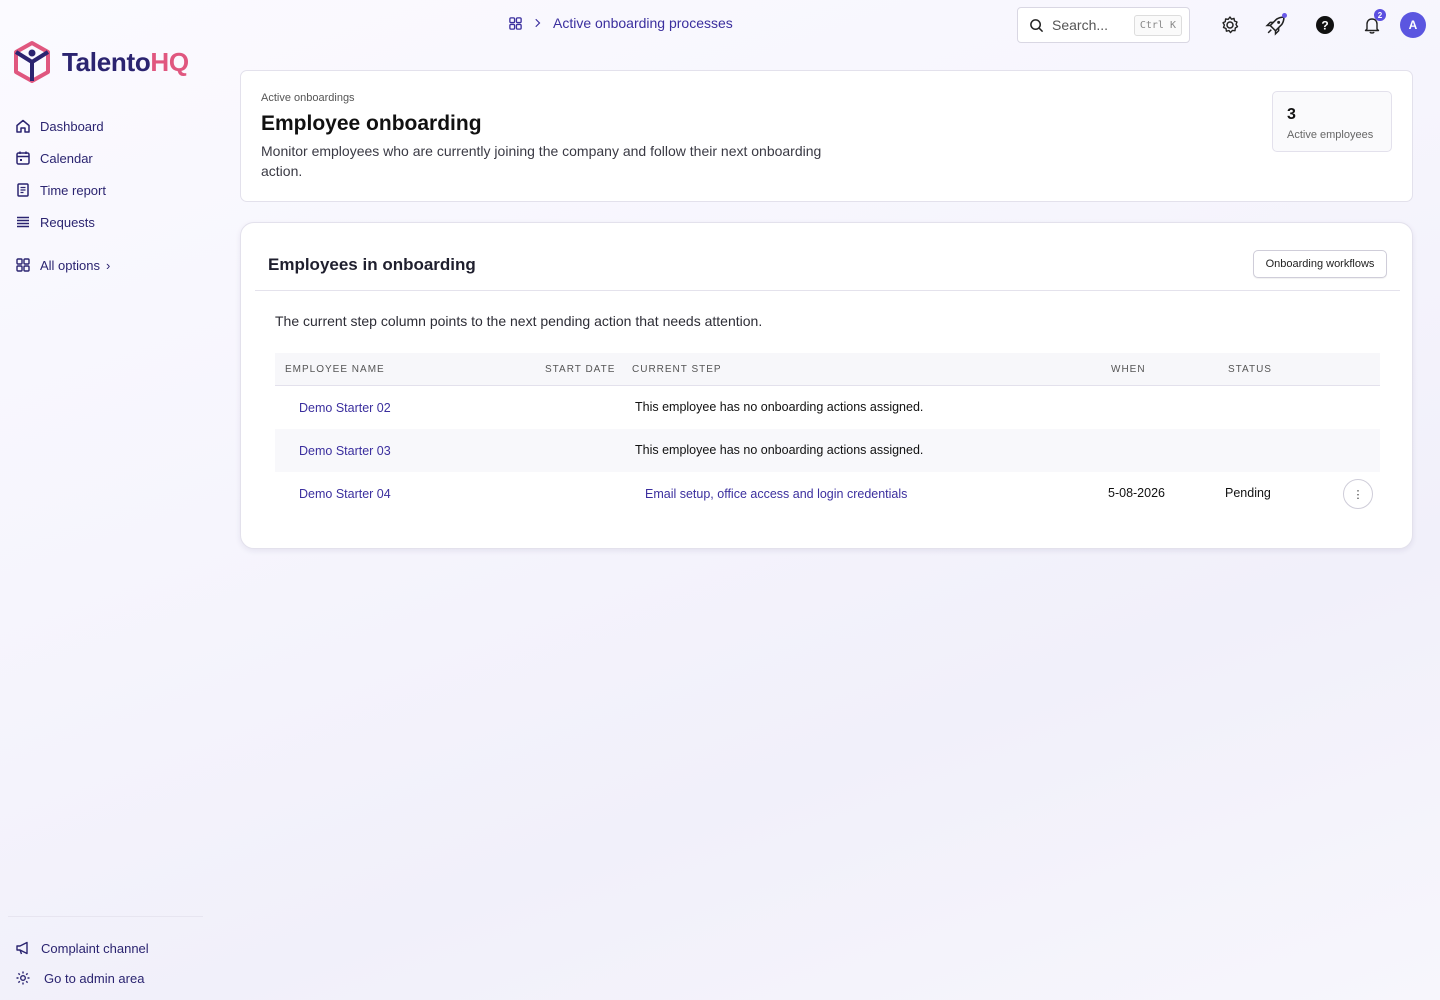 The height and width of the screenshot is (1000, 1440). I want to click on sidebar-item-all-options: All options ›, so click(62, 265).